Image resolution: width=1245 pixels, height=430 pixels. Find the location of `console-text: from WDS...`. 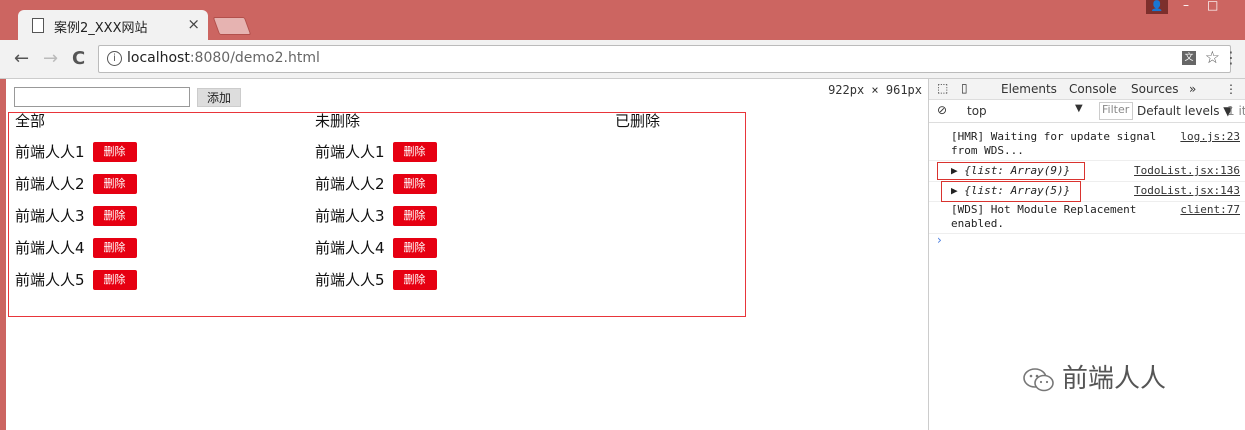

console-text: from WDS... is located at coordinates (987, 150).